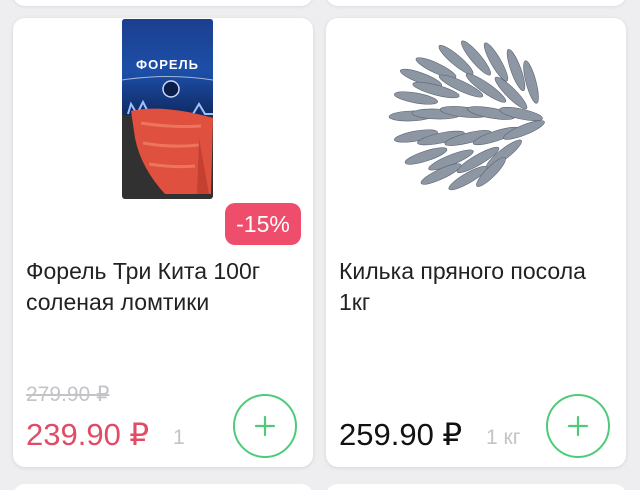 Image resolution: width=640 pixels, height=490 pixels. I want to click on card-bottom-stub-left, so click(163, 487).